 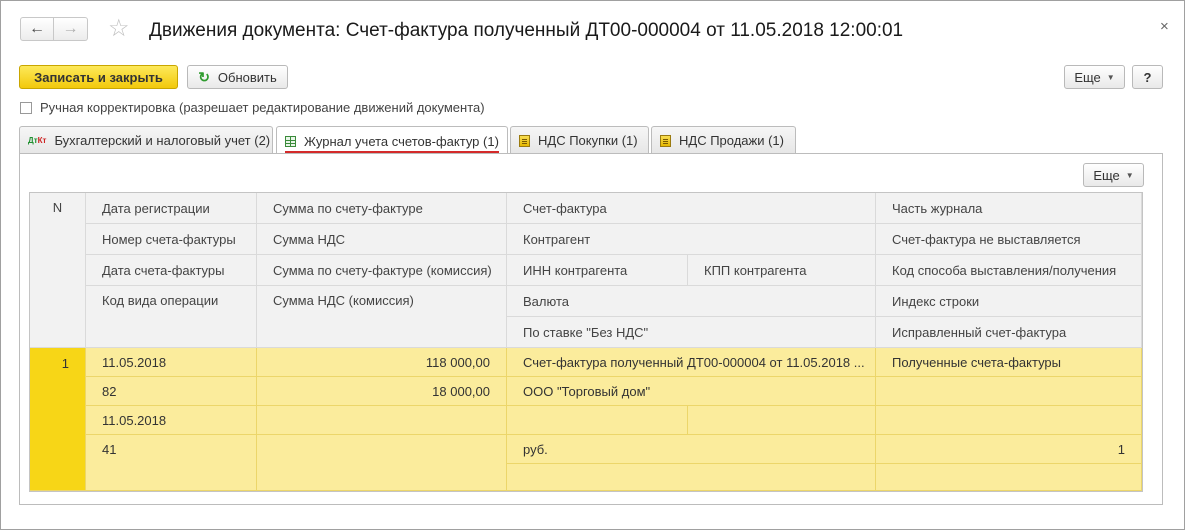 What do you see at coordinates (382, 362) in the screenshot?
I see `table-cell: 118 000,00` at bounding box center [382, 362].